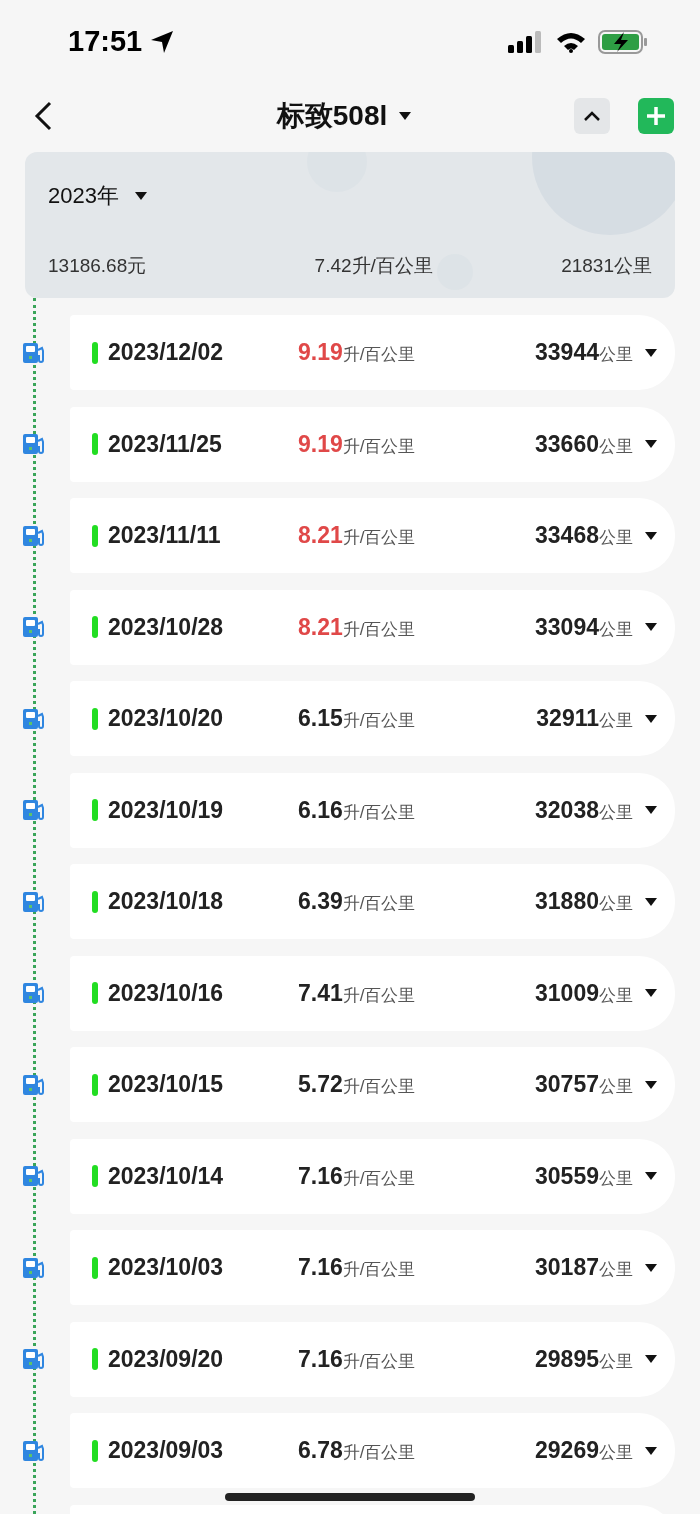  I want to click on mileage-value: 32911, so click(567, 719).